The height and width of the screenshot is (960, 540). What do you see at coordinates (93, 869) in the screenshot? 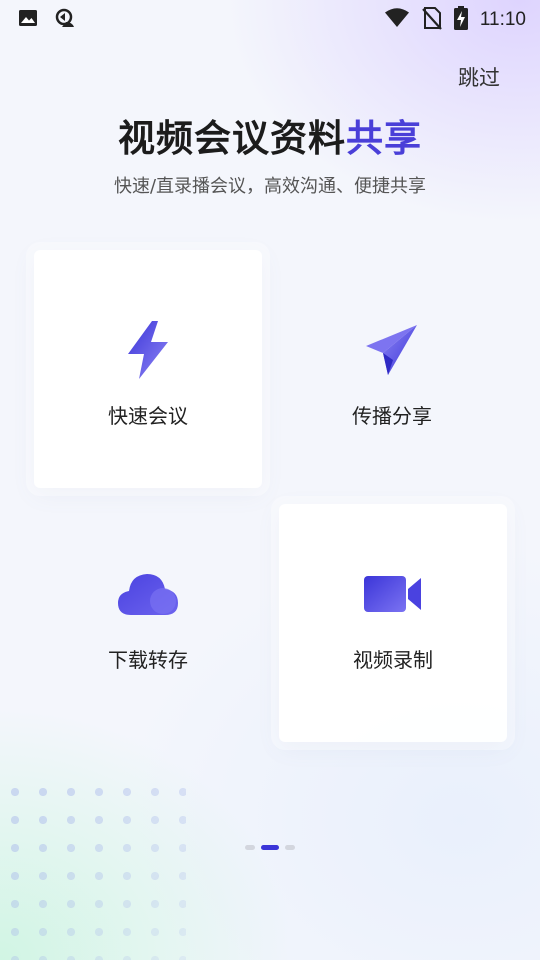
I see `decorative-dot-grid` at bounding box center [93, 869].